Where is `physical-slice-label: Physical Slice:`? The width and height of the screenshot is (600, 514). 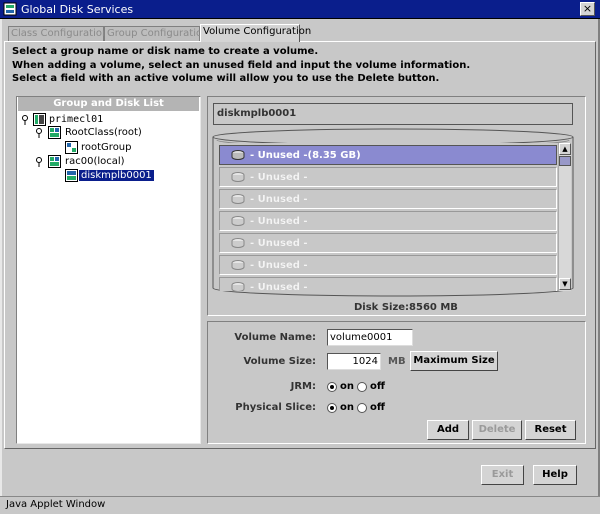 physical-slice-label: Physical Slice: is located at coordinates (275, 407).